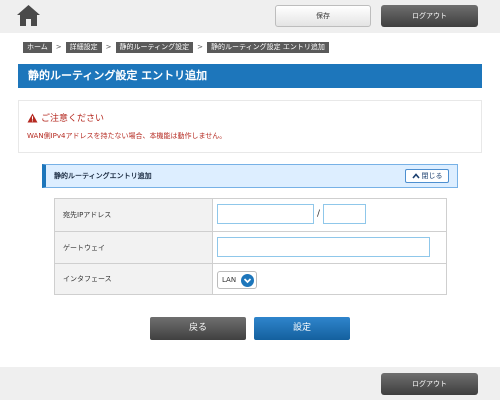 This screenshot has width=500, height=400. I want to click on chevron-up-icon, so click(415, 176).